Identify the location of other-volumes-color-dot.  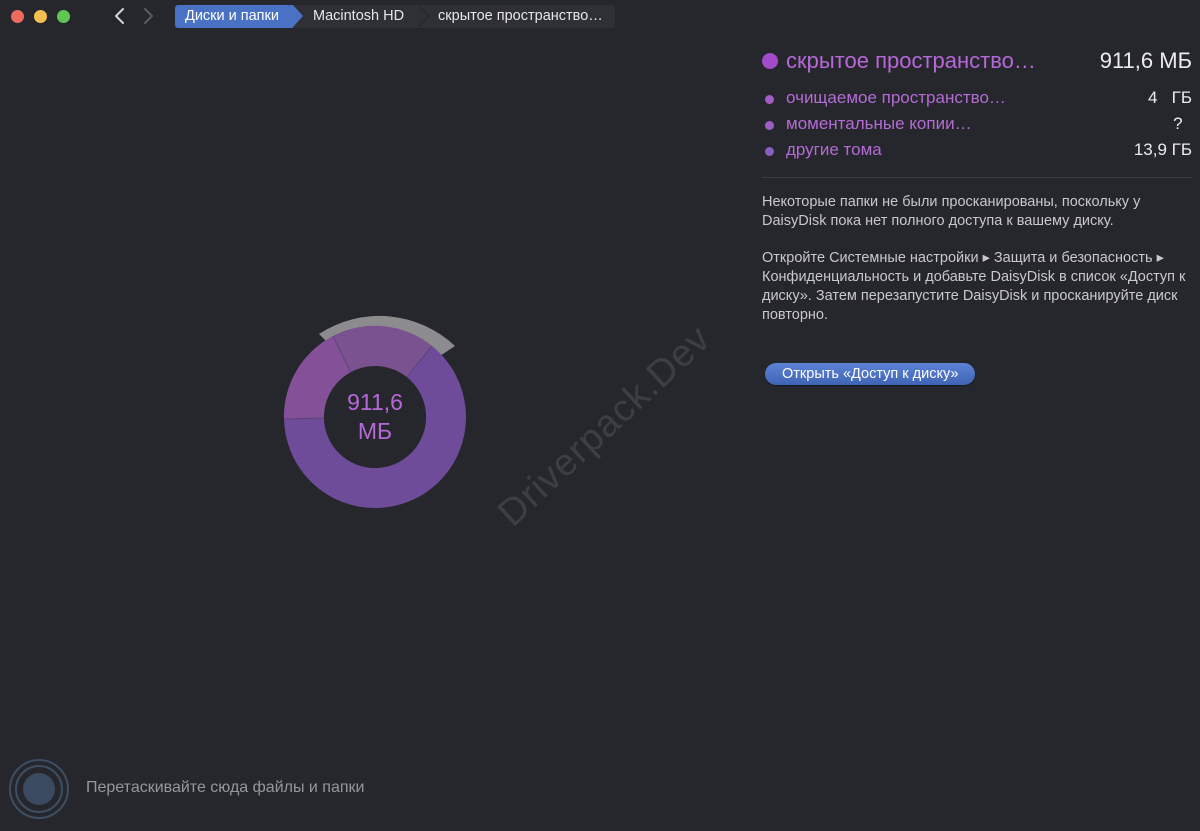
(769, 151).